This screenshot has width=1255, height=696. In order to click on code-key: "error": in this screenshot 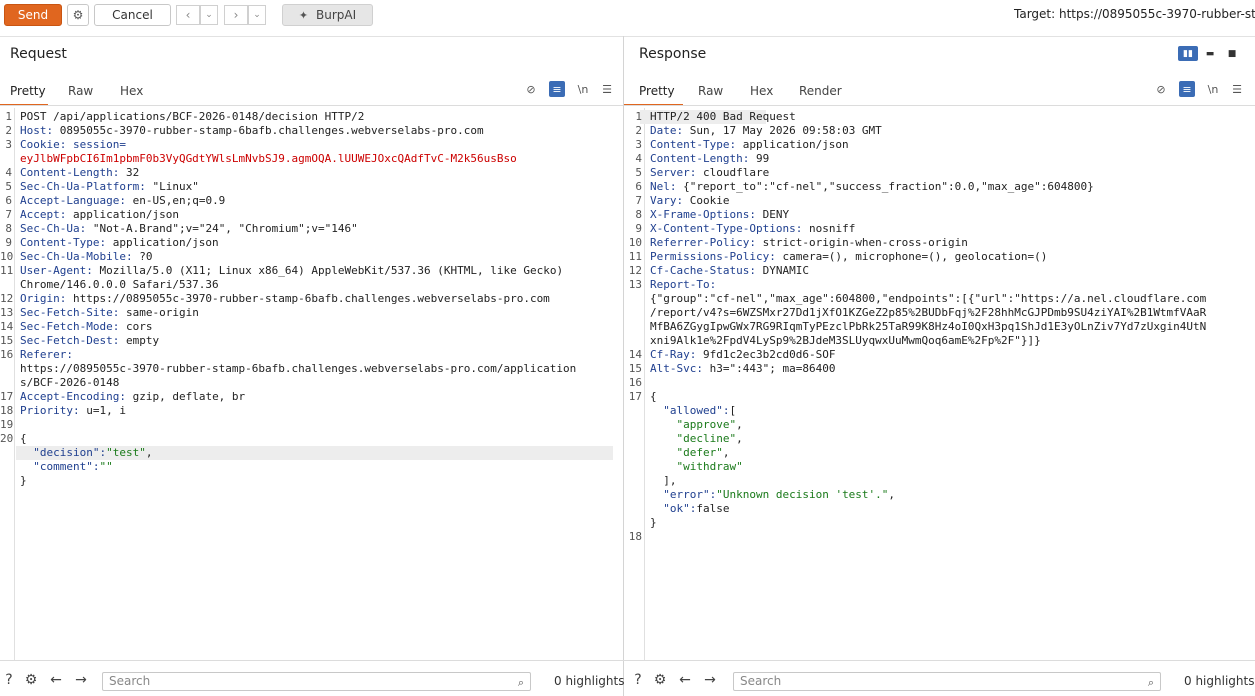, I will do `click(683, 494)`.